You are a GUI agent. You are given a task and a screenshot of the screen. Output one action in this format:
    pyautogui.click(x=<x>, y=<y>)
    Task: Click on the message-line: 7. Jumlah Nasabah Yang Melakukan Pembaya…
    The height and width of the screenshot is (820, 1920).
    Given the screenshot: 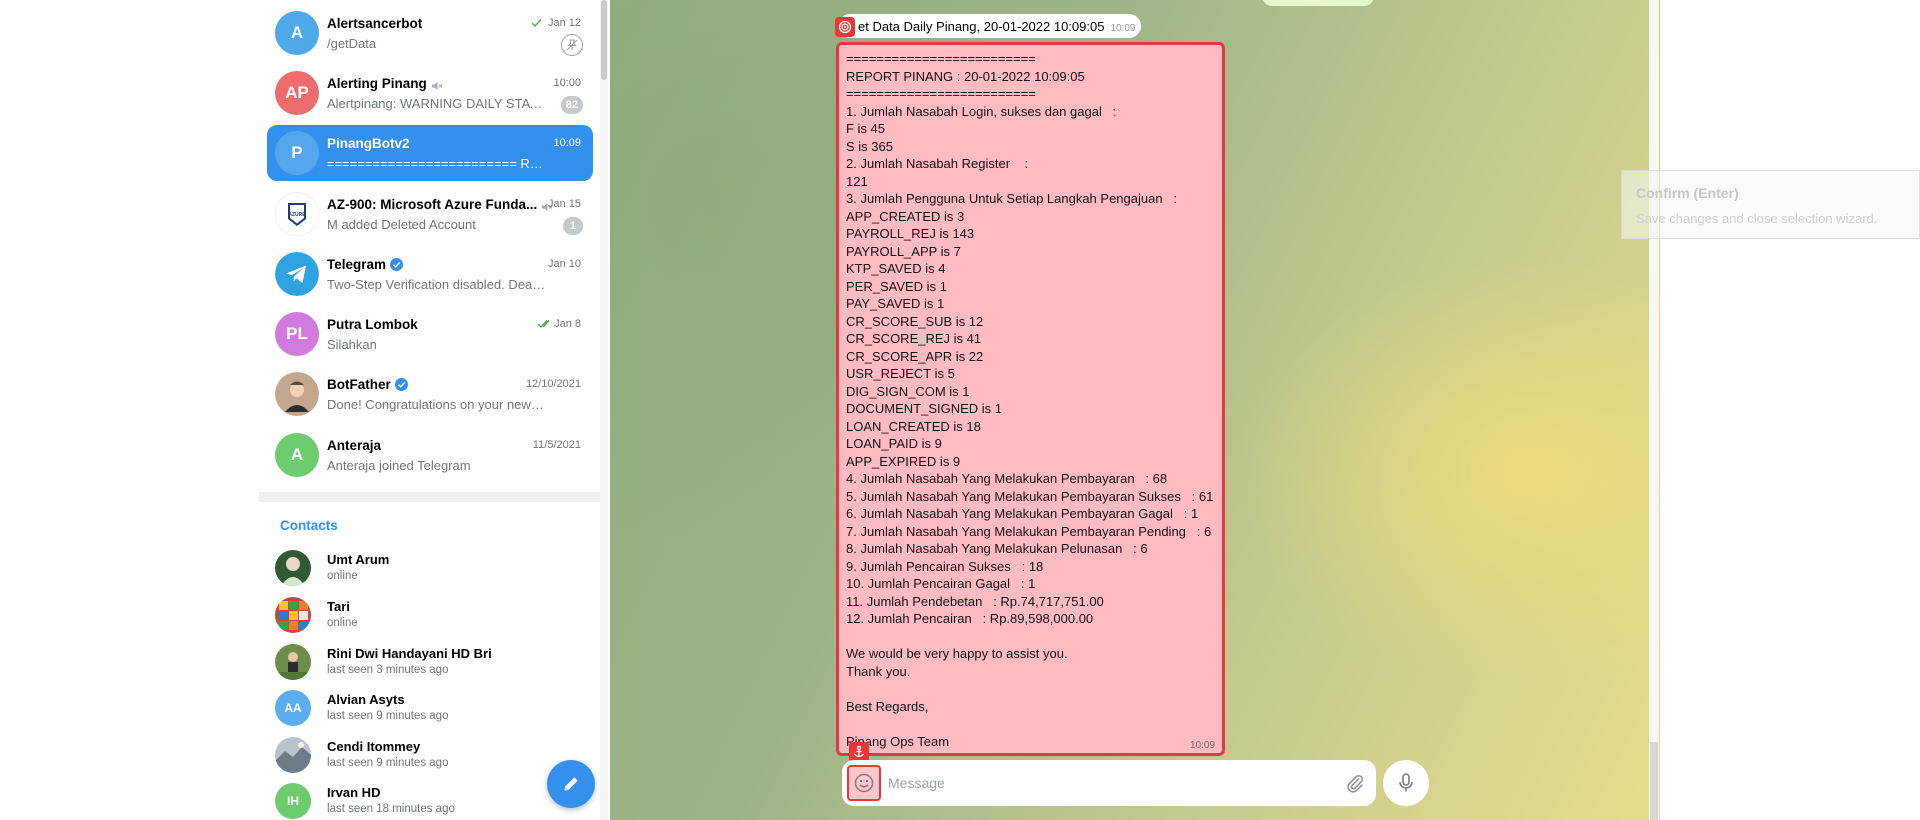 What is the action you would take?
    pyautogui.click(x=1029, y=531)
    